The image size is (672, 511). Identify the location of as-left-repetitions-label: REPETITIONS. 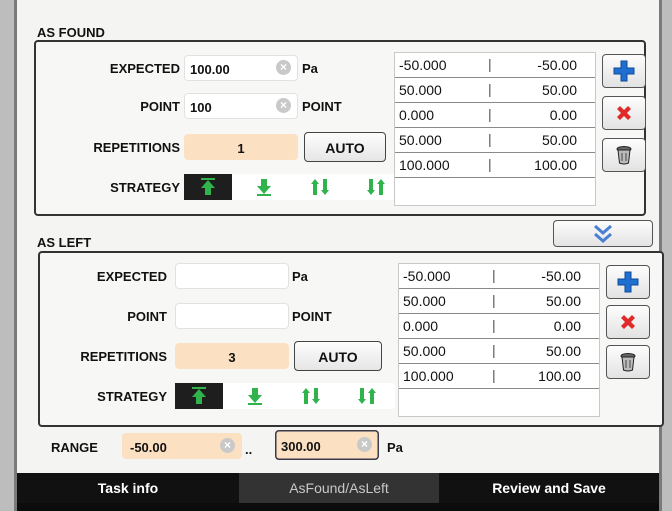
(123, 356).